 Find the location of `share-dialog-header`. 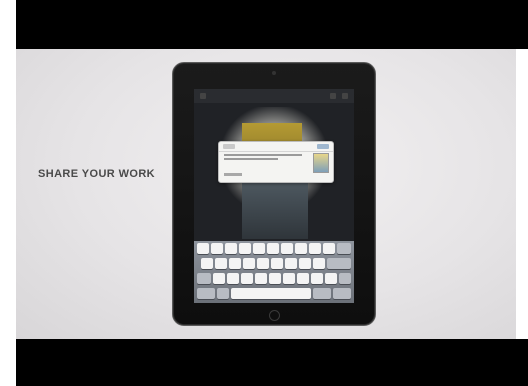

share-dialog-header is located at coordinates (276, 147).